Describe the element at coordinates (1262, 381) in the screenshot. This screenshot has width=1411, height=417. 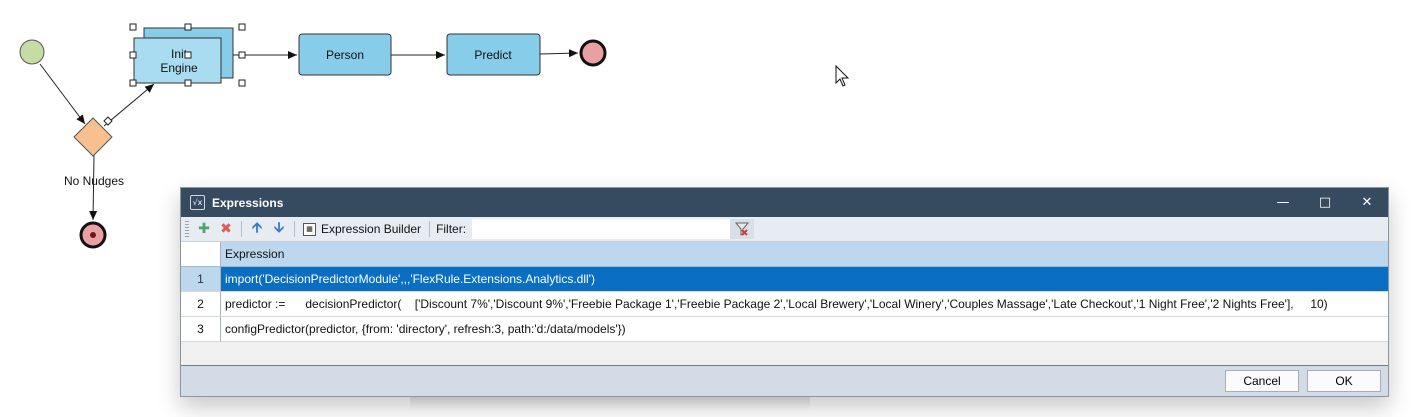
I see `cancel-button: Cancel` at that location.